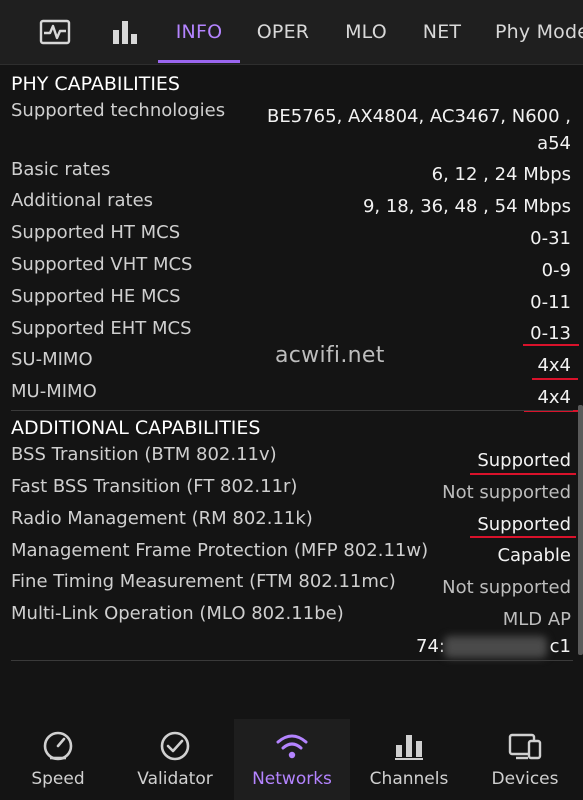 The height and width of the screenshot is (800, 583). Describe the element at coordinates (539, 32) in the screenshot. I see `tab-phy-mode: Phy Mode` at that location.